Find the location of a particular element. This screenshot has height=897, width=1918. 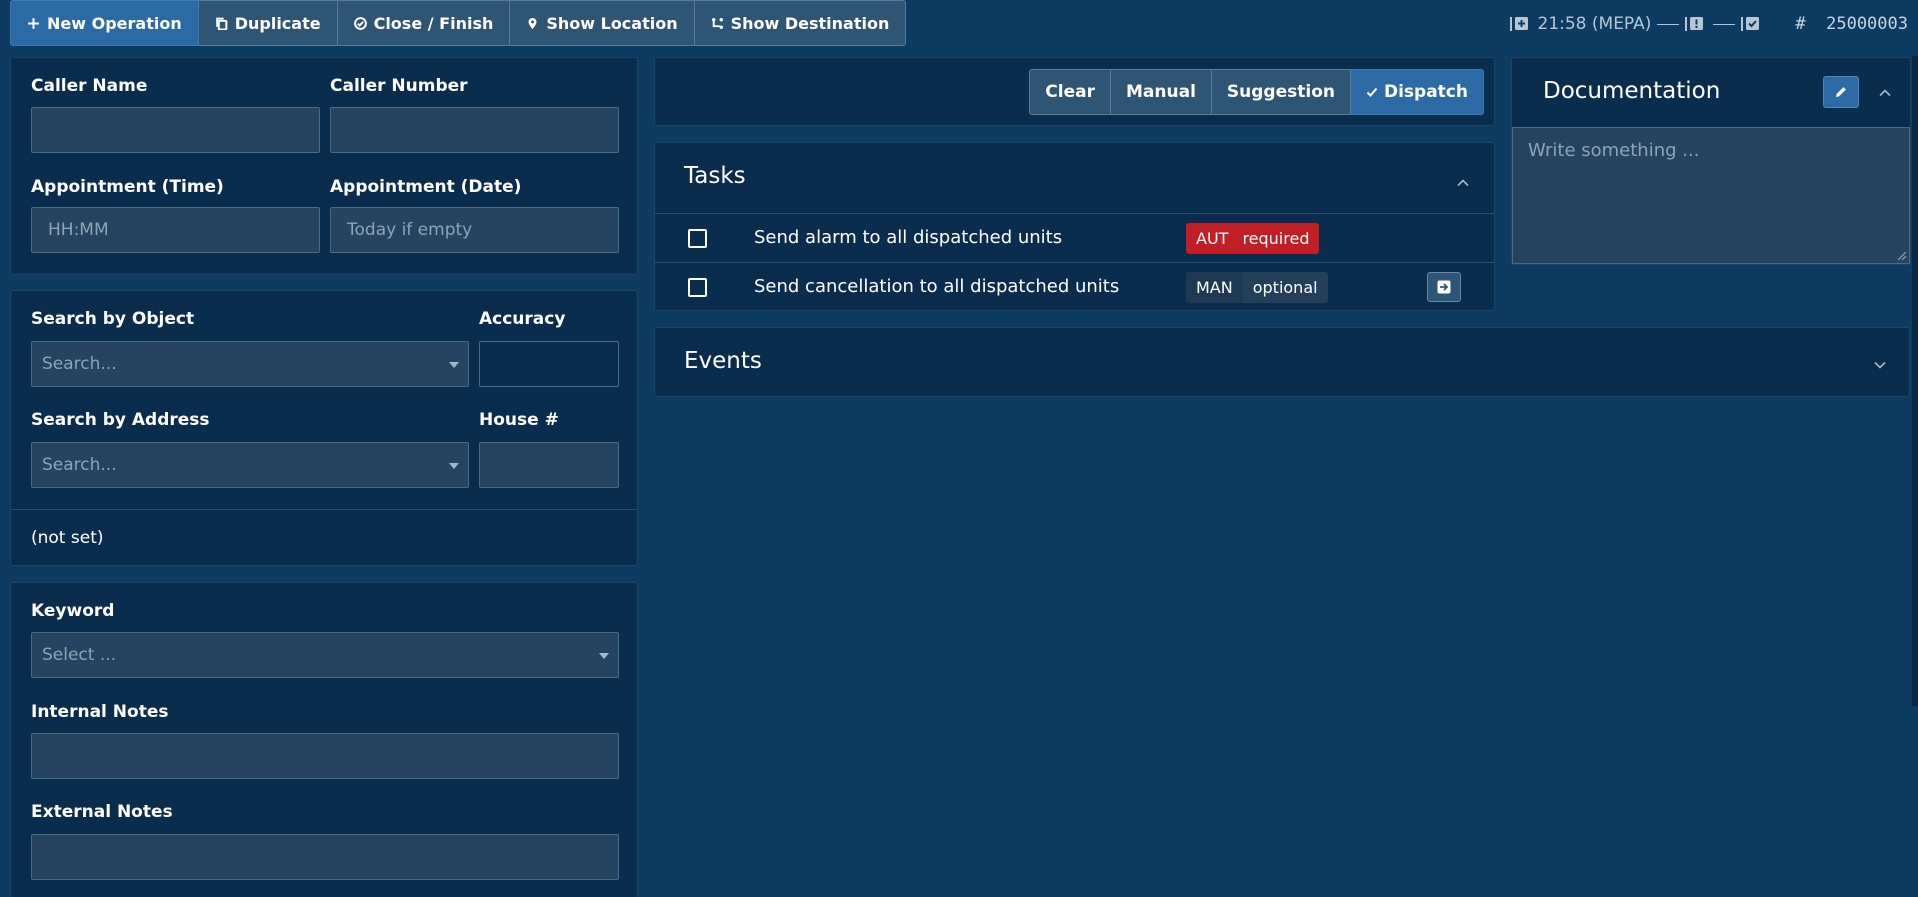

task-mode: MAN is located at coordinates (1214, 287).